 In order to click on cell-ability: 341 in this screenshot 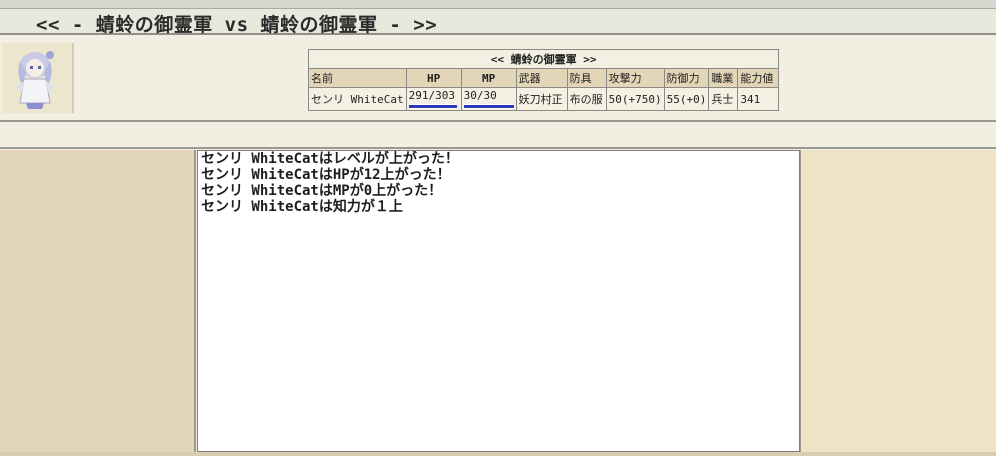, I will do `click(758, 99)`.